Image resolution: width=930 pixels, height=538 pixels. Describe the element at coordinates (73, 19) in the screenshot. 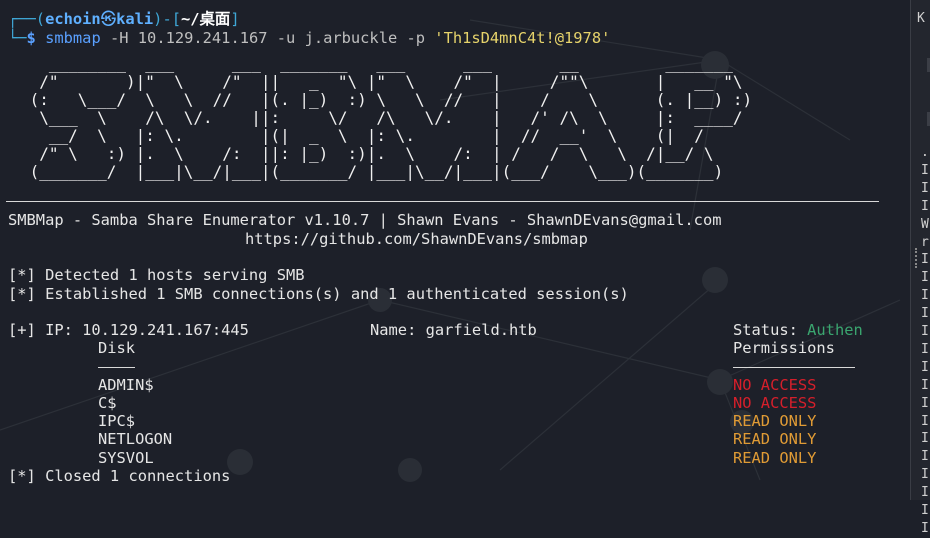

I see `prompt-user: echoin` at that location.